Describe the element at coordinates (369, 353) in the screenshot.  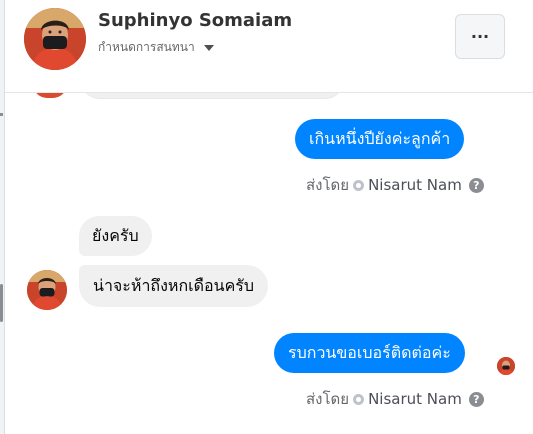
I see `outgoing-message: รบกวนขอเบอร์ติดต่อค่ะ` at that location.